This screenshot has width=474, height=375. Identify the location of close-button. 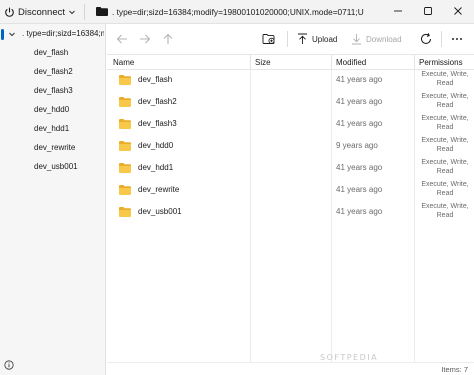
(458, 11).